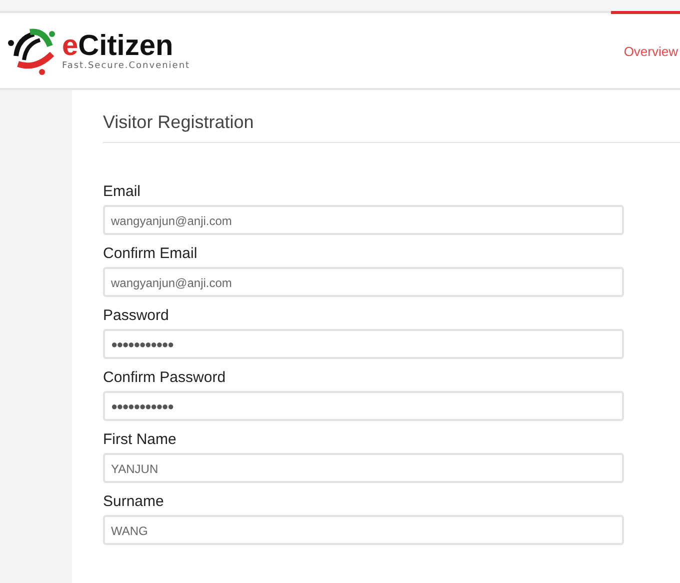 The height and width of the screenshot is (583, 680). I want to click on field-label: Password, so click(136, 315).